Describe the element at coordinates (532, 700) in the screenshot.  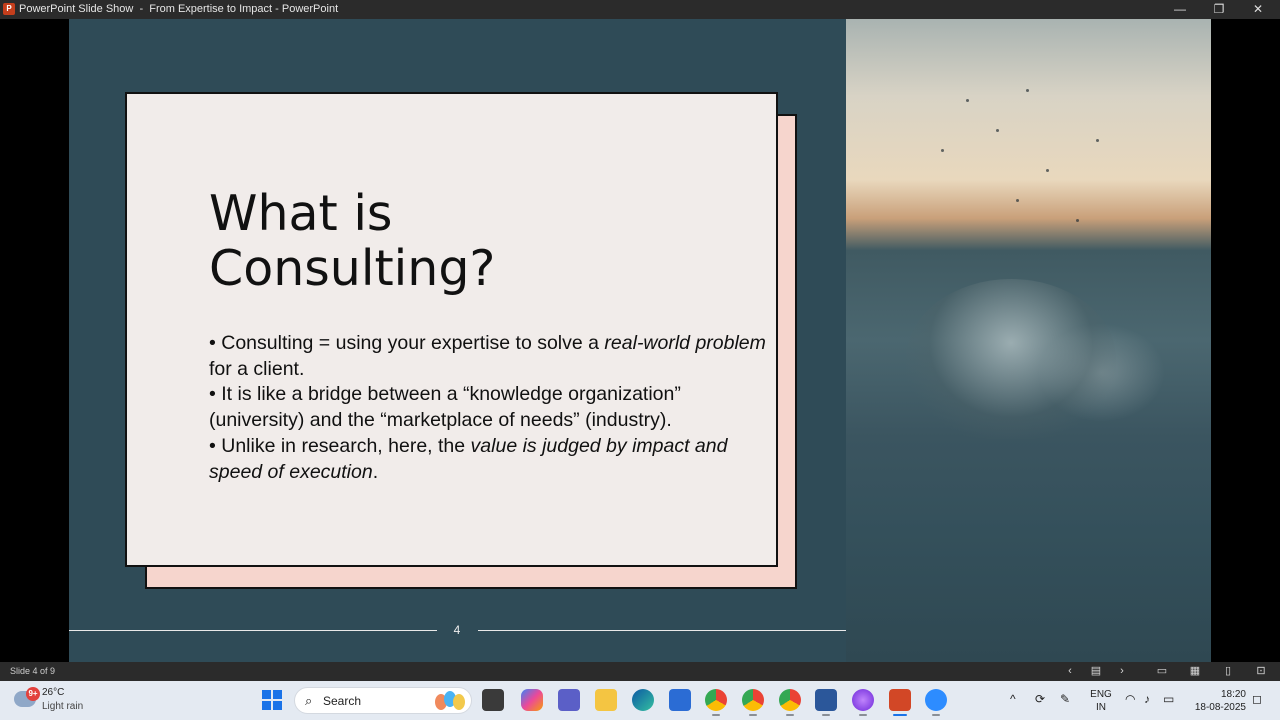
I see `copilot-icon` at that location.